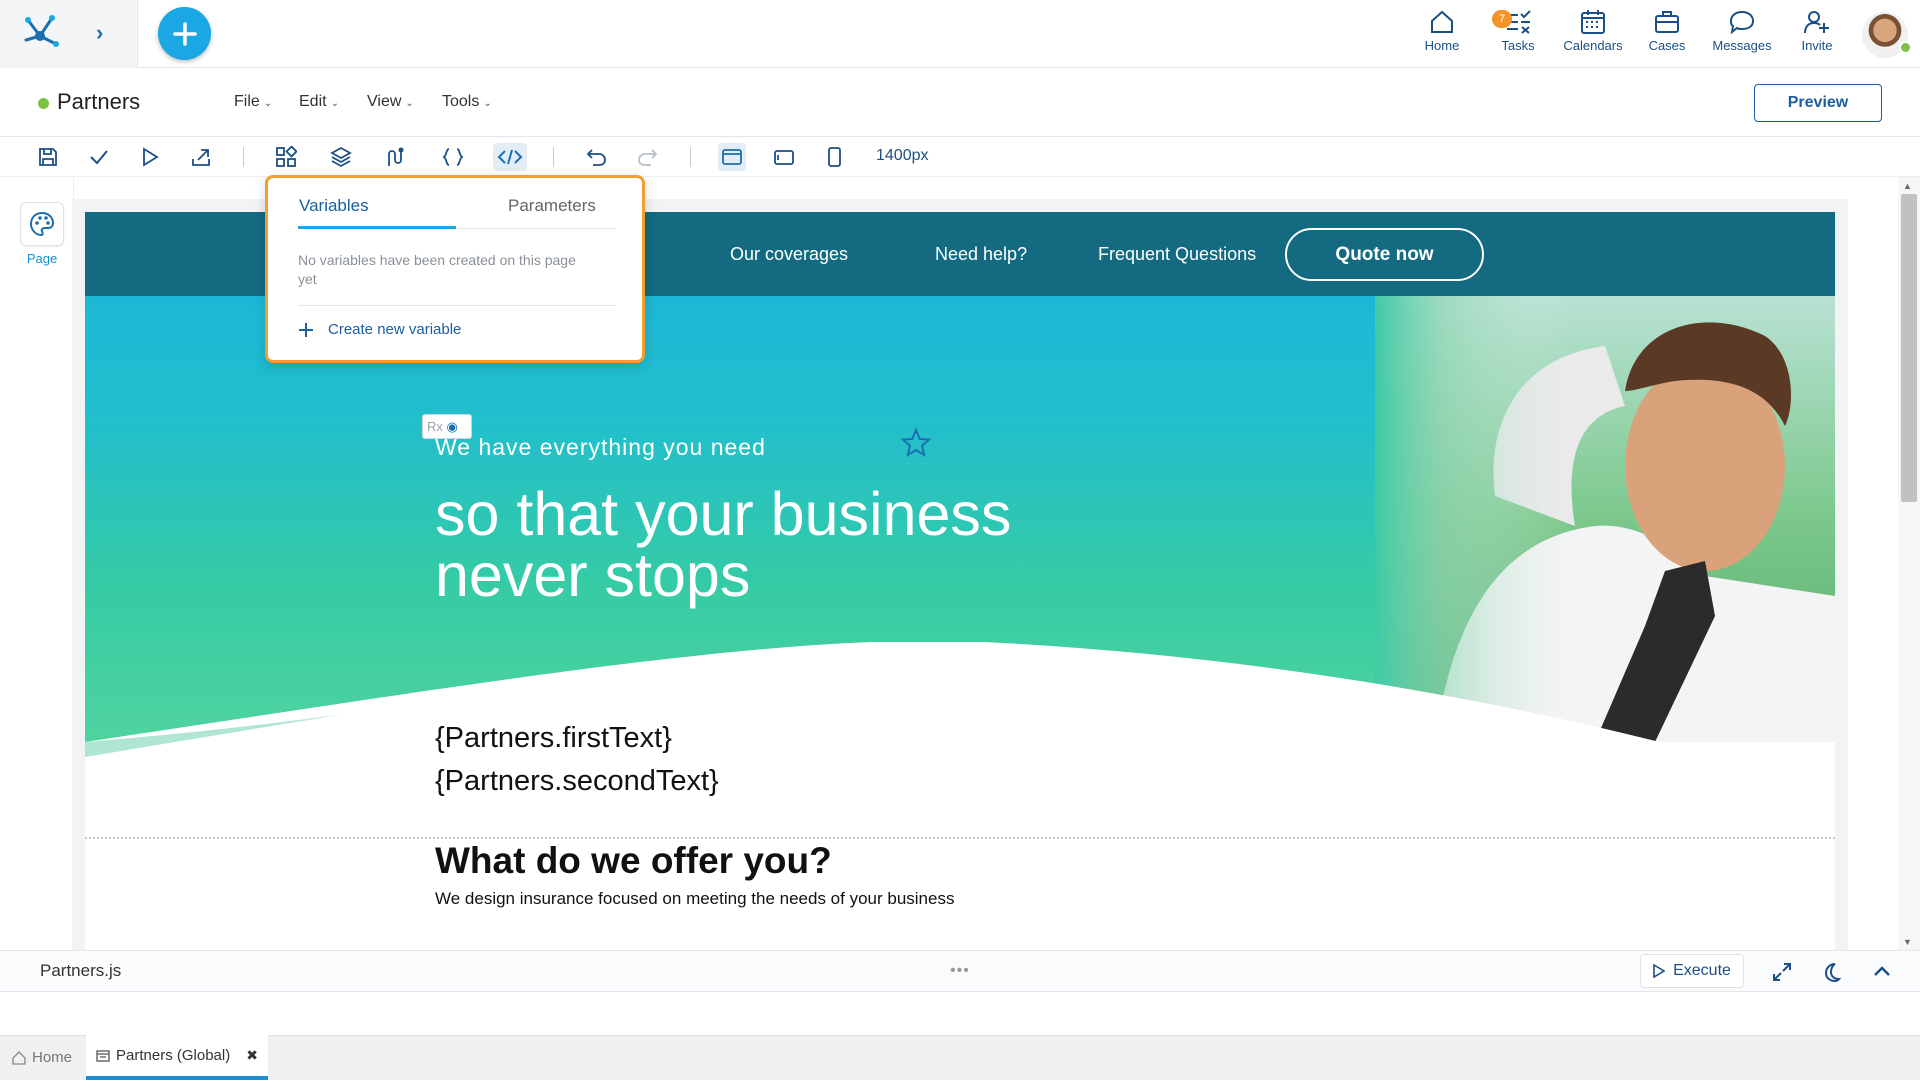  What do you see at coordinates (1782, 972) in the screenshot?
I see `expand-icon` at bounding box center [1782, 972].